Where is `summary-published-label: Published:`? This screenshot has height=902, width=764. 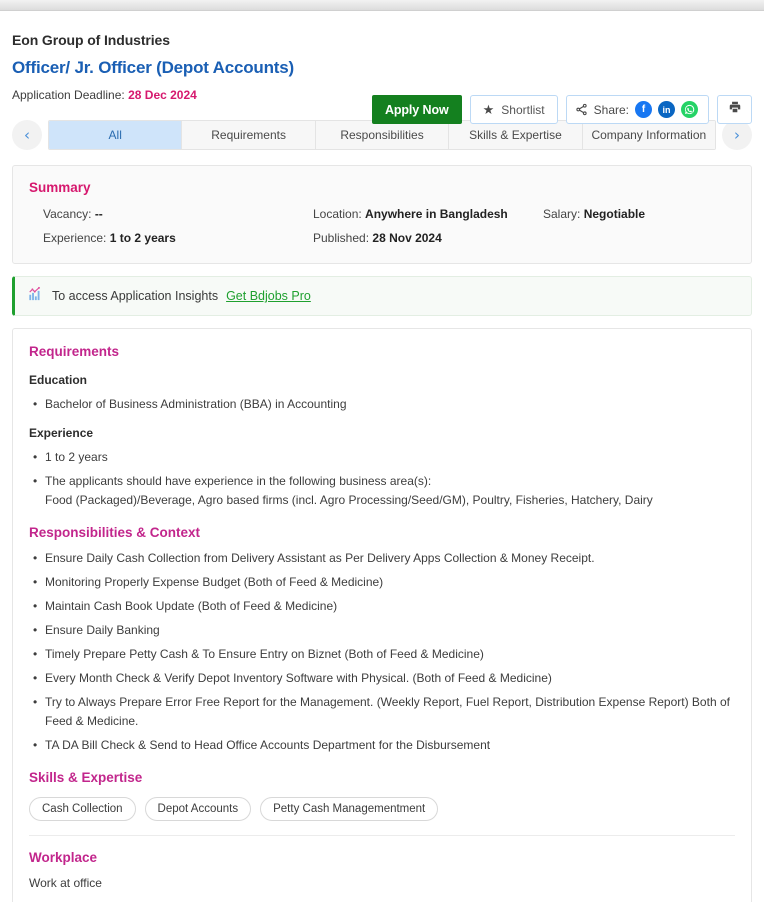
summary-published-label: Published: is located at coordinates (341, 238).